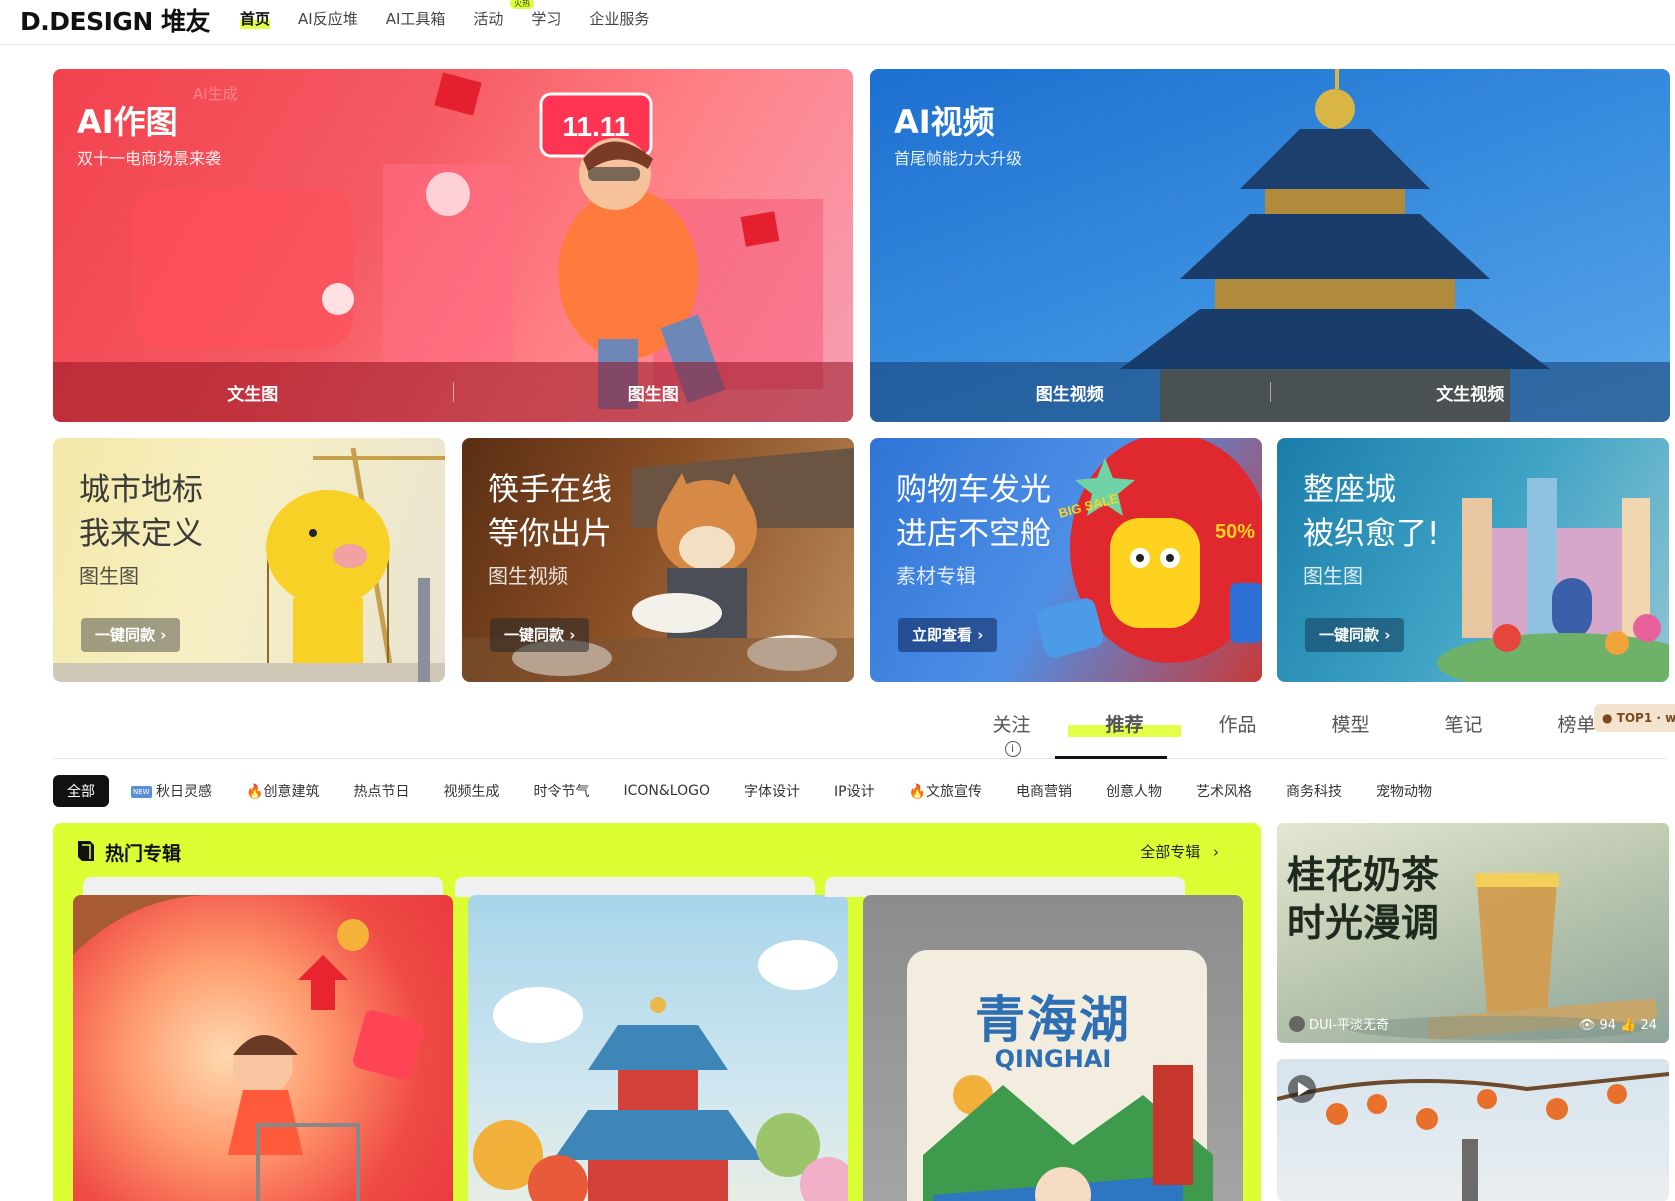 This screenshot has width=1675, height=1201. What do you see at coordinates (973, 534) in the screenshot?
I see `card-cart-title-line2: 进店不空舱` at bounding box center [973, 534].